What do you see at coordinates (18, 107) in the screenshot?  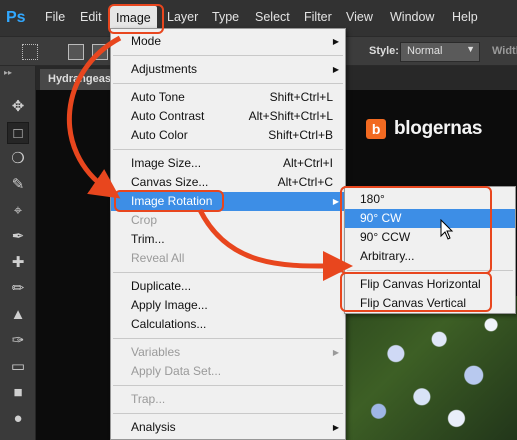 I see `move-icon: ✥` at bounding box center [18, 107].